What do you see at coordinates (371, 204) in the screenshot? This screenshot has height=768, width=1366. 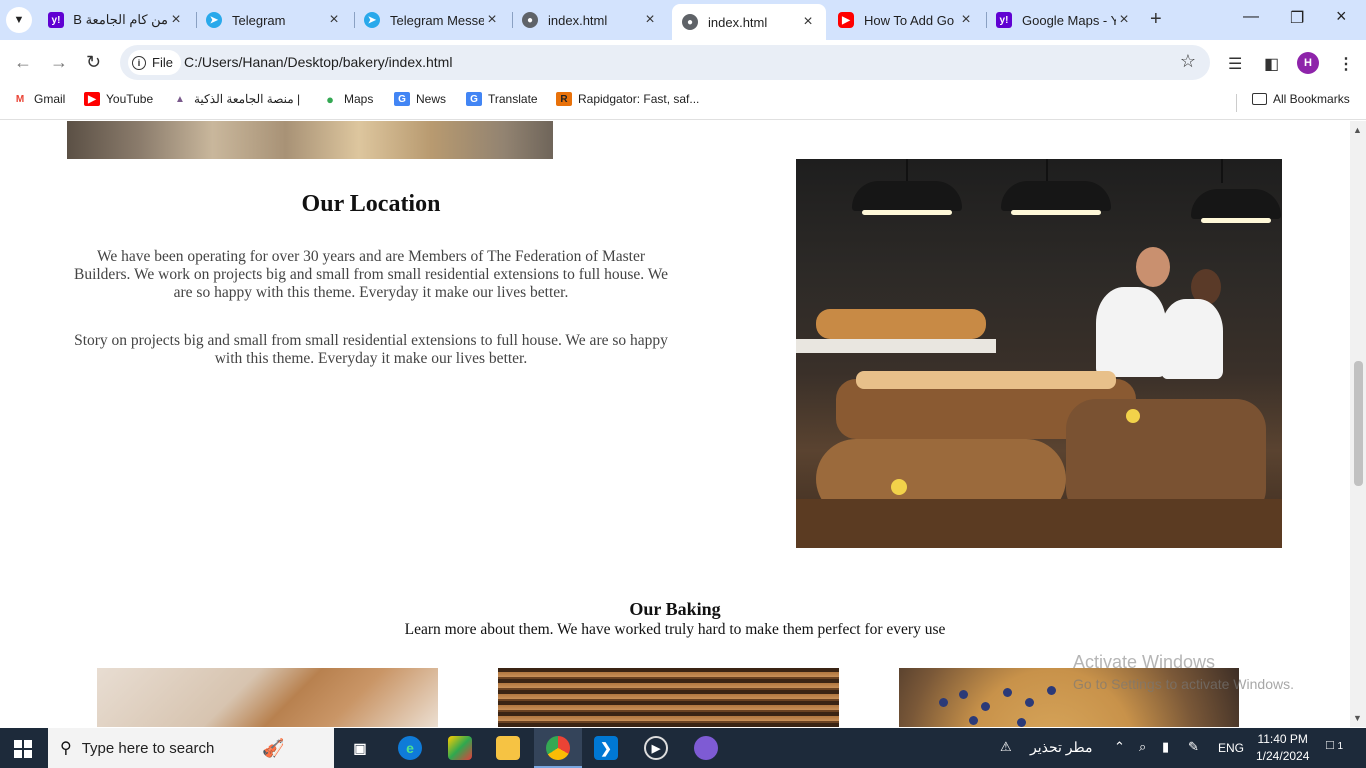 I see `location-heading: Our Location` at bounding box center [371, 204].